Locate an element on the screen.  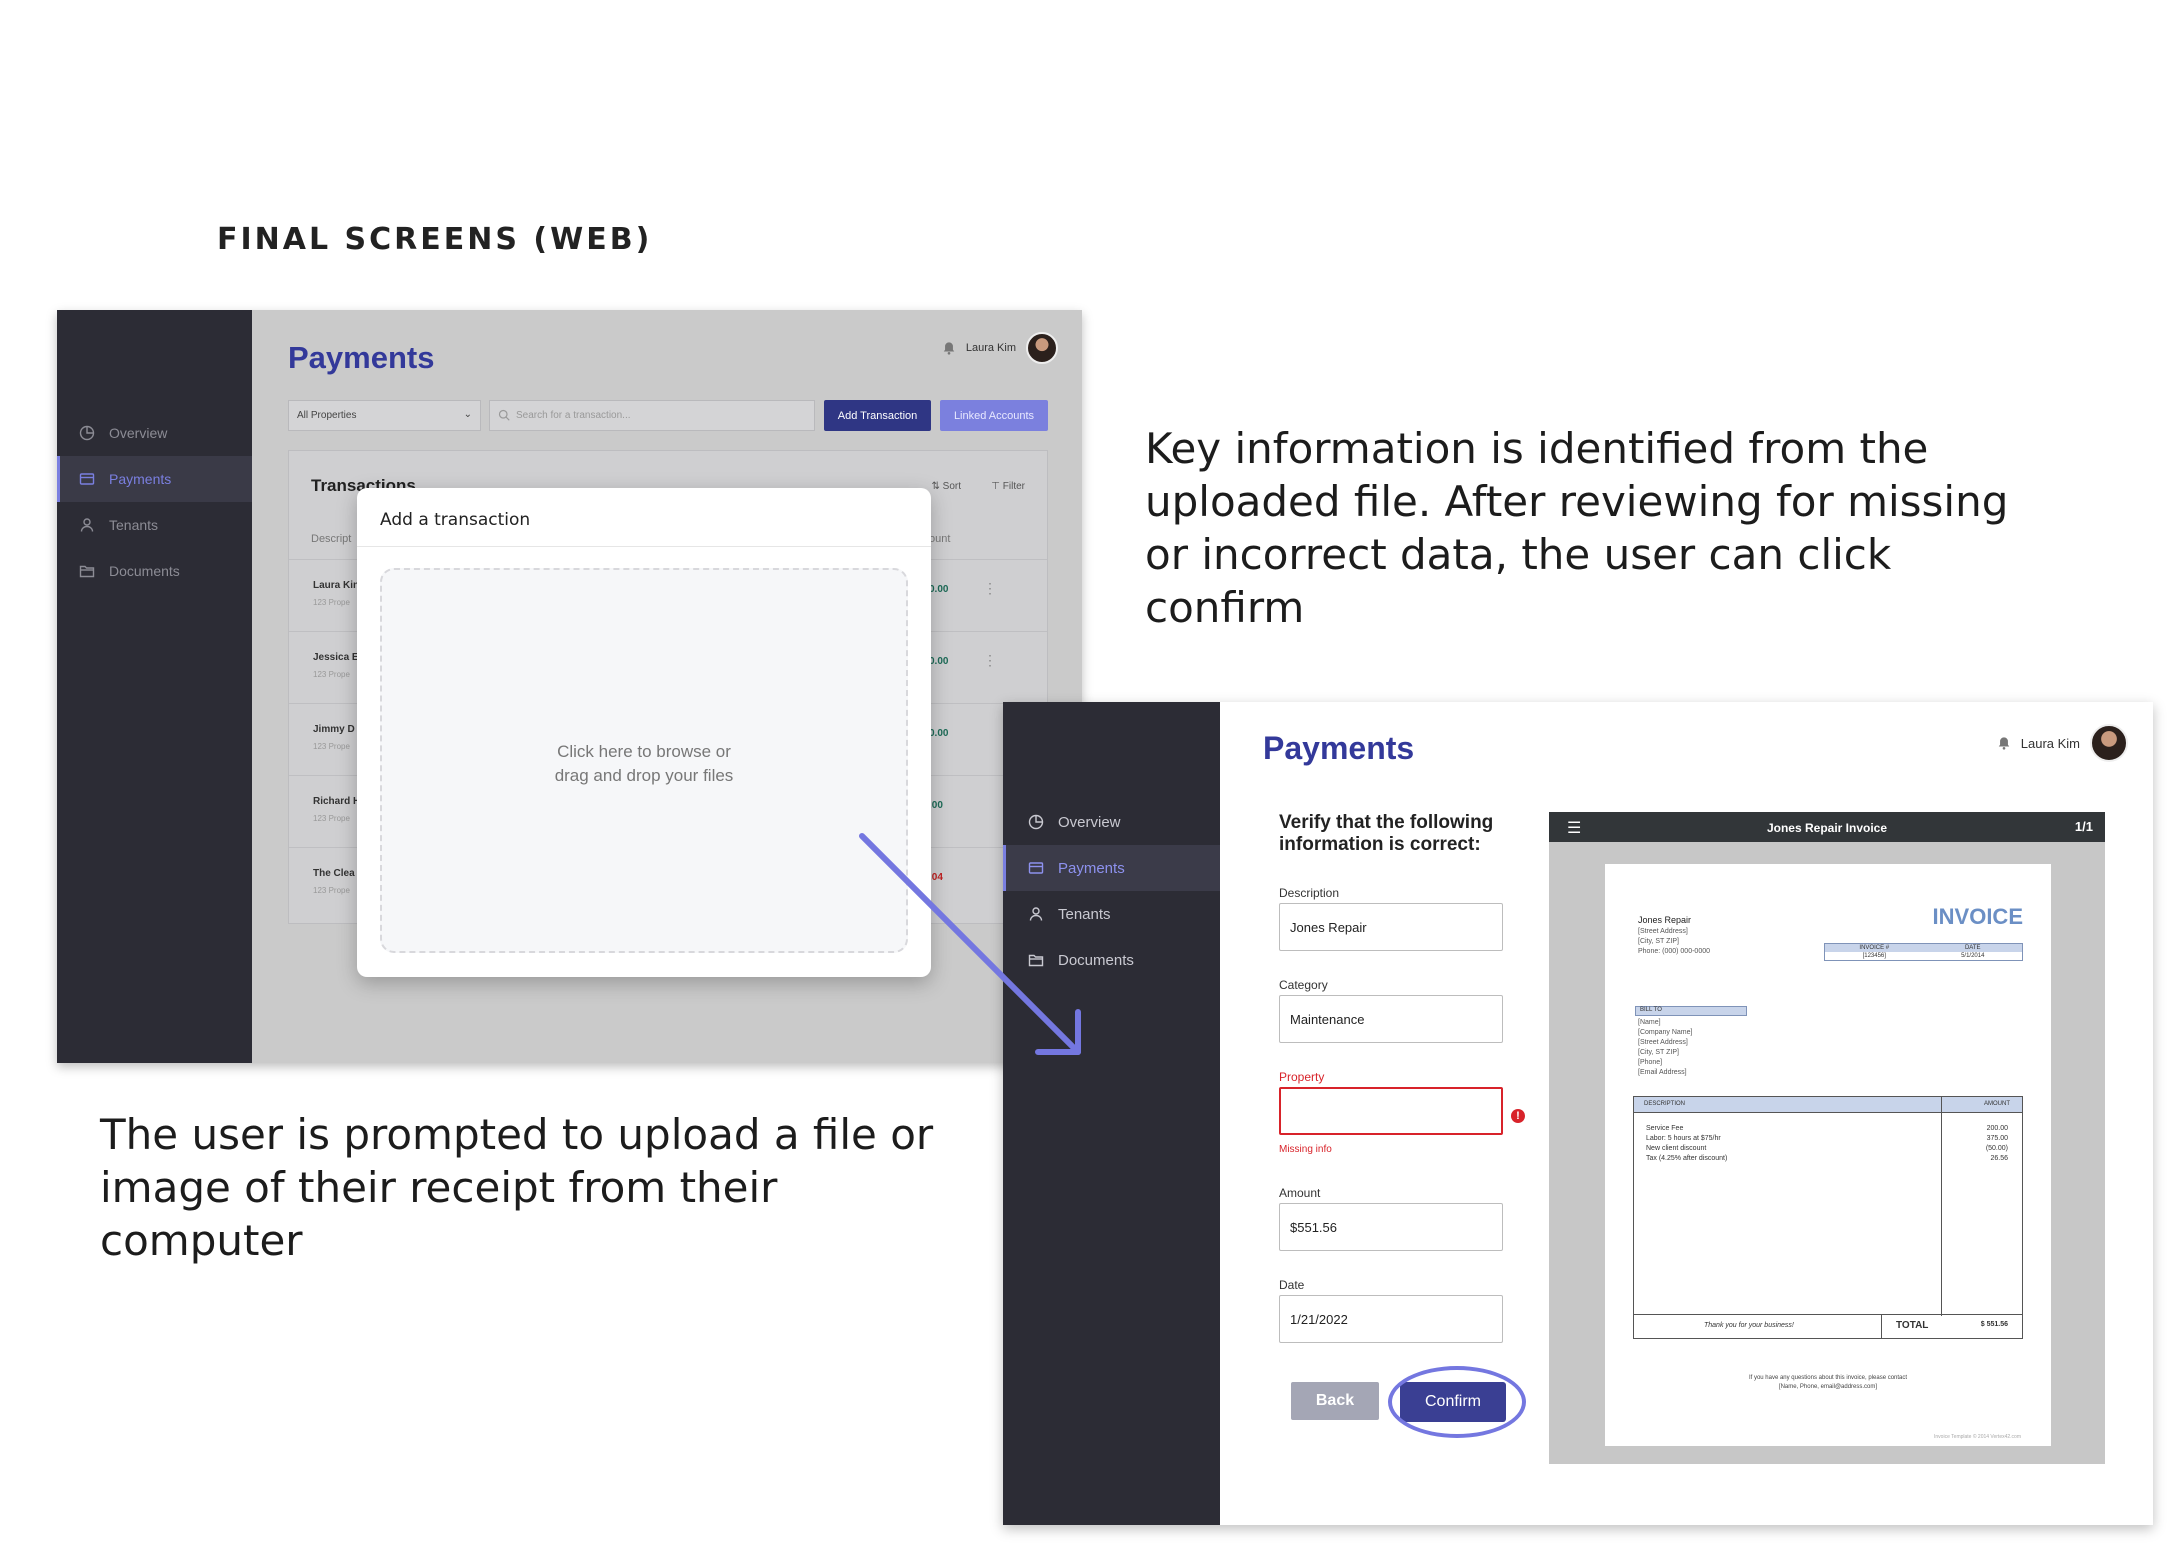
bill-line: [City, ST ZIP] is located at coordinates (1658, 1052).